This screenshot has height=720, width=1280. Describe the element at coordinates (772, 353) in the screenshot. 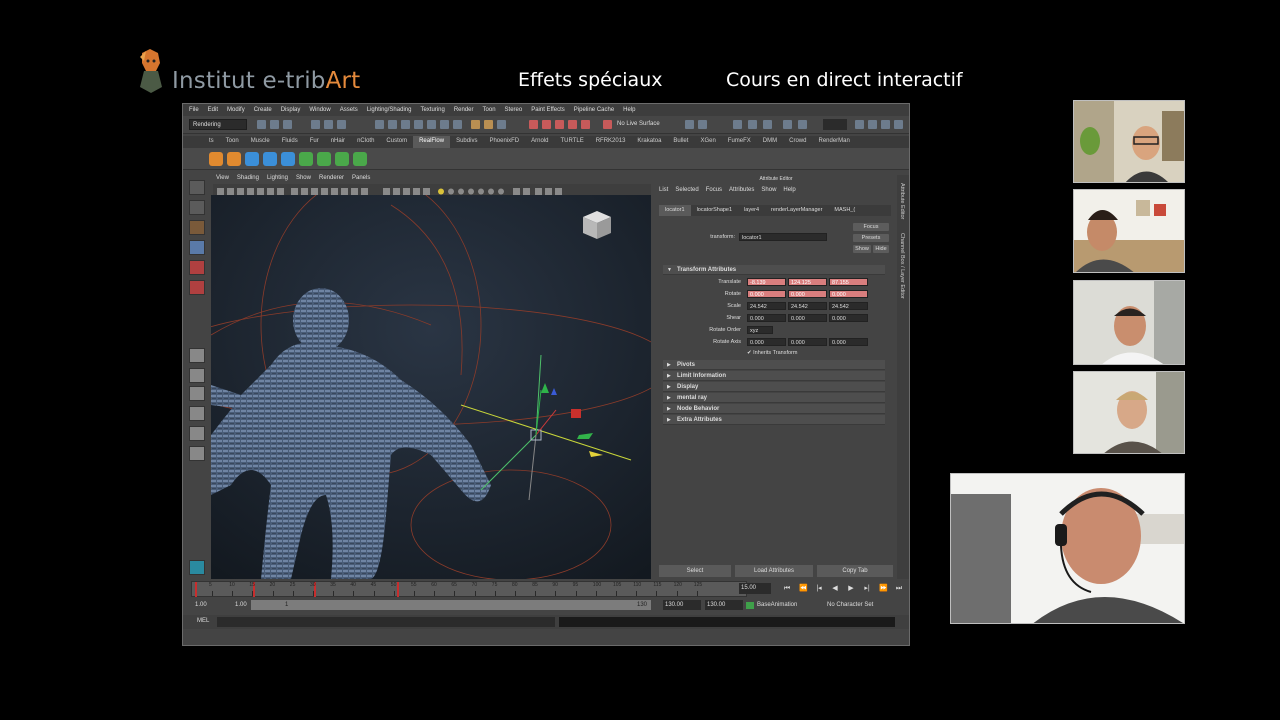

I see `inherits-transform-checkbox: ✔ Inherits Transform` at that location.